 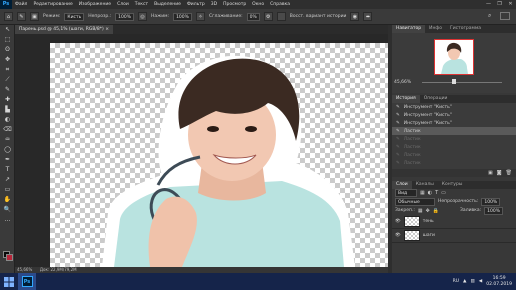 What do you see at coordinates (27, 281) in the screenshot?
I see `taskbar-photoshop: Ps` at bounding box center [27, 281].